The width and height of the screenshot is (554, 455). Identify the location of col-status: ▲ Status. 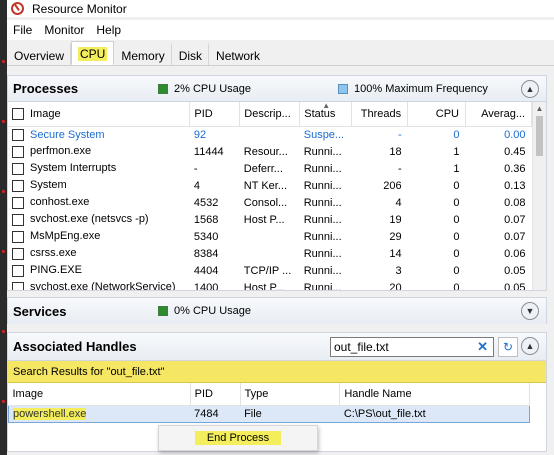
(326, 114).